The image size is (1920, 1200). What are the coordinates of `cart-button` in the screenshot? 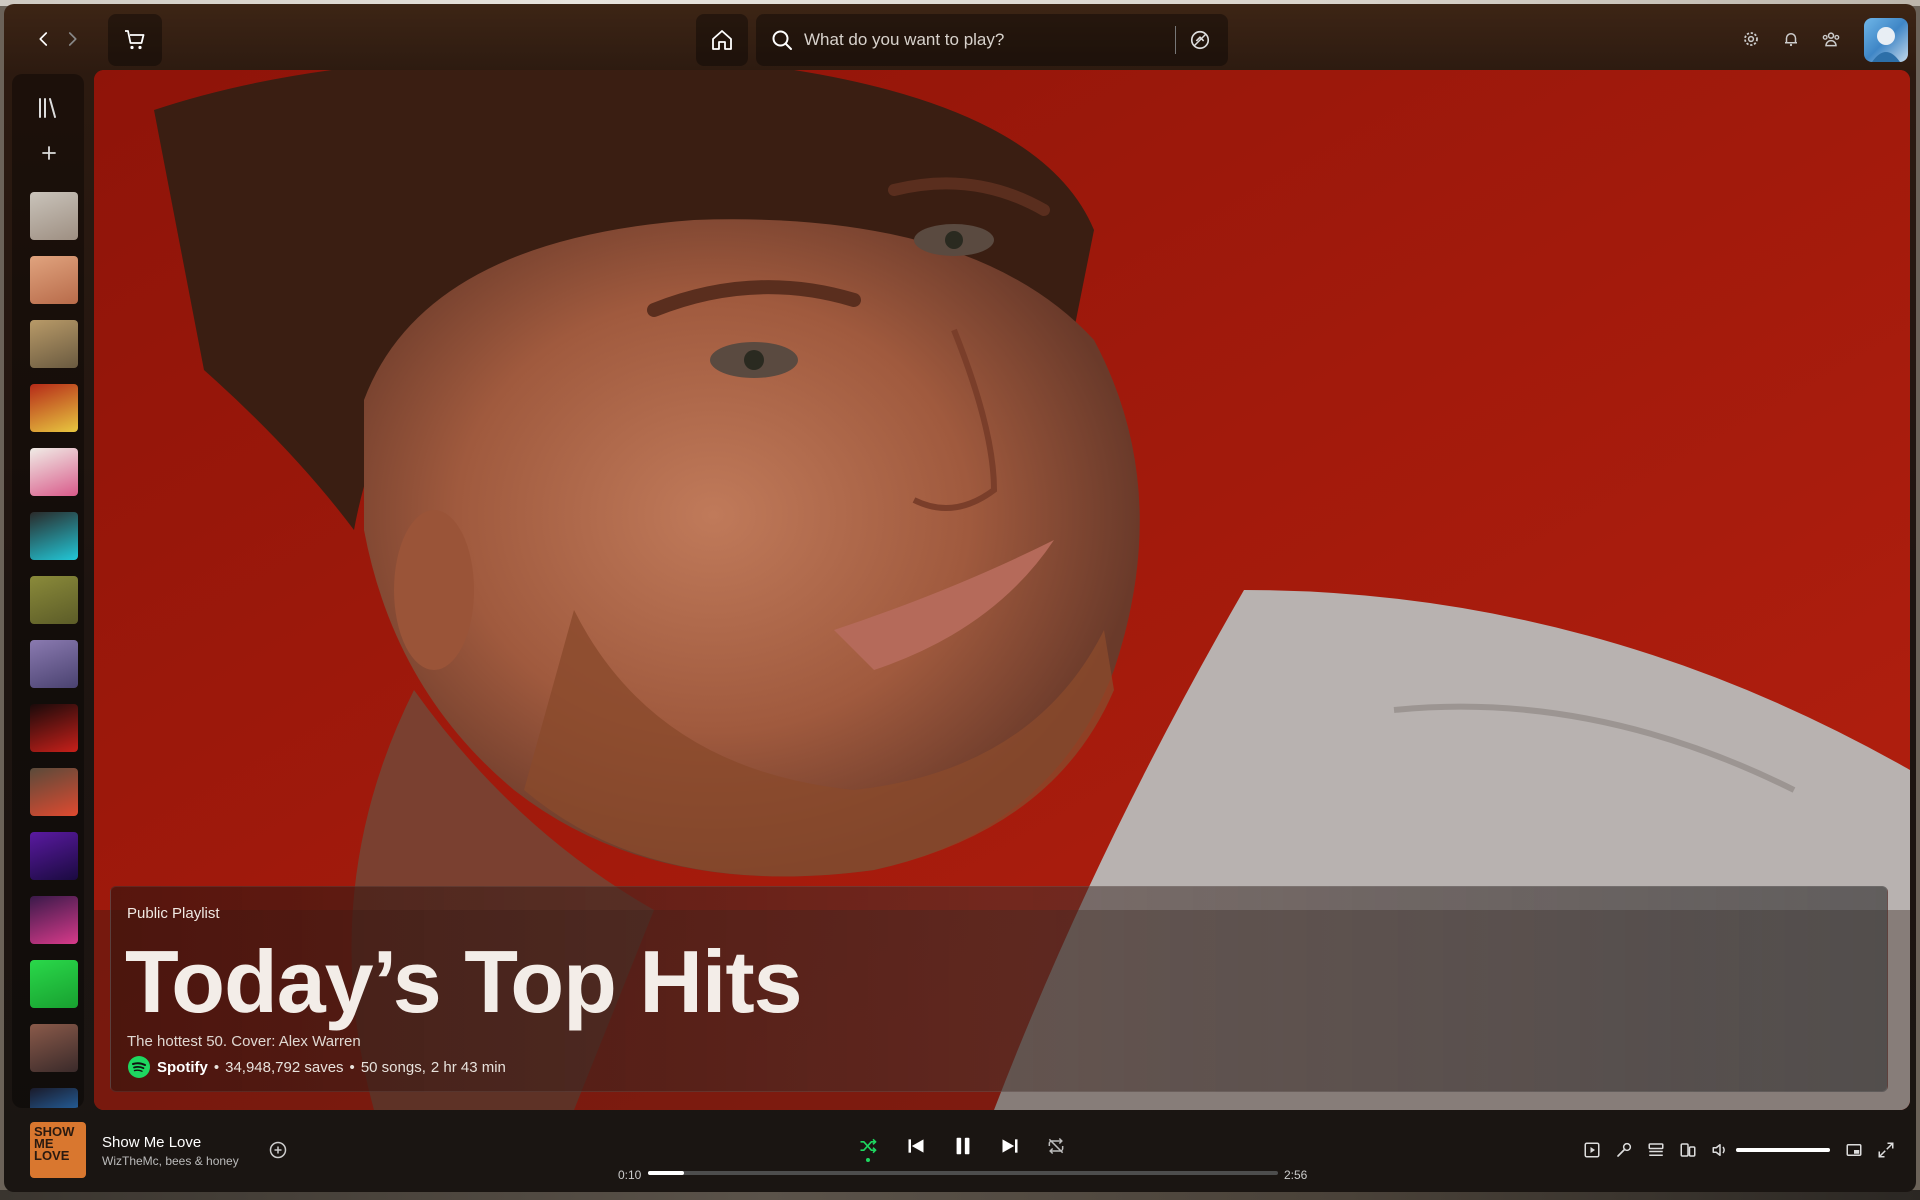 It's located at (135, 40).